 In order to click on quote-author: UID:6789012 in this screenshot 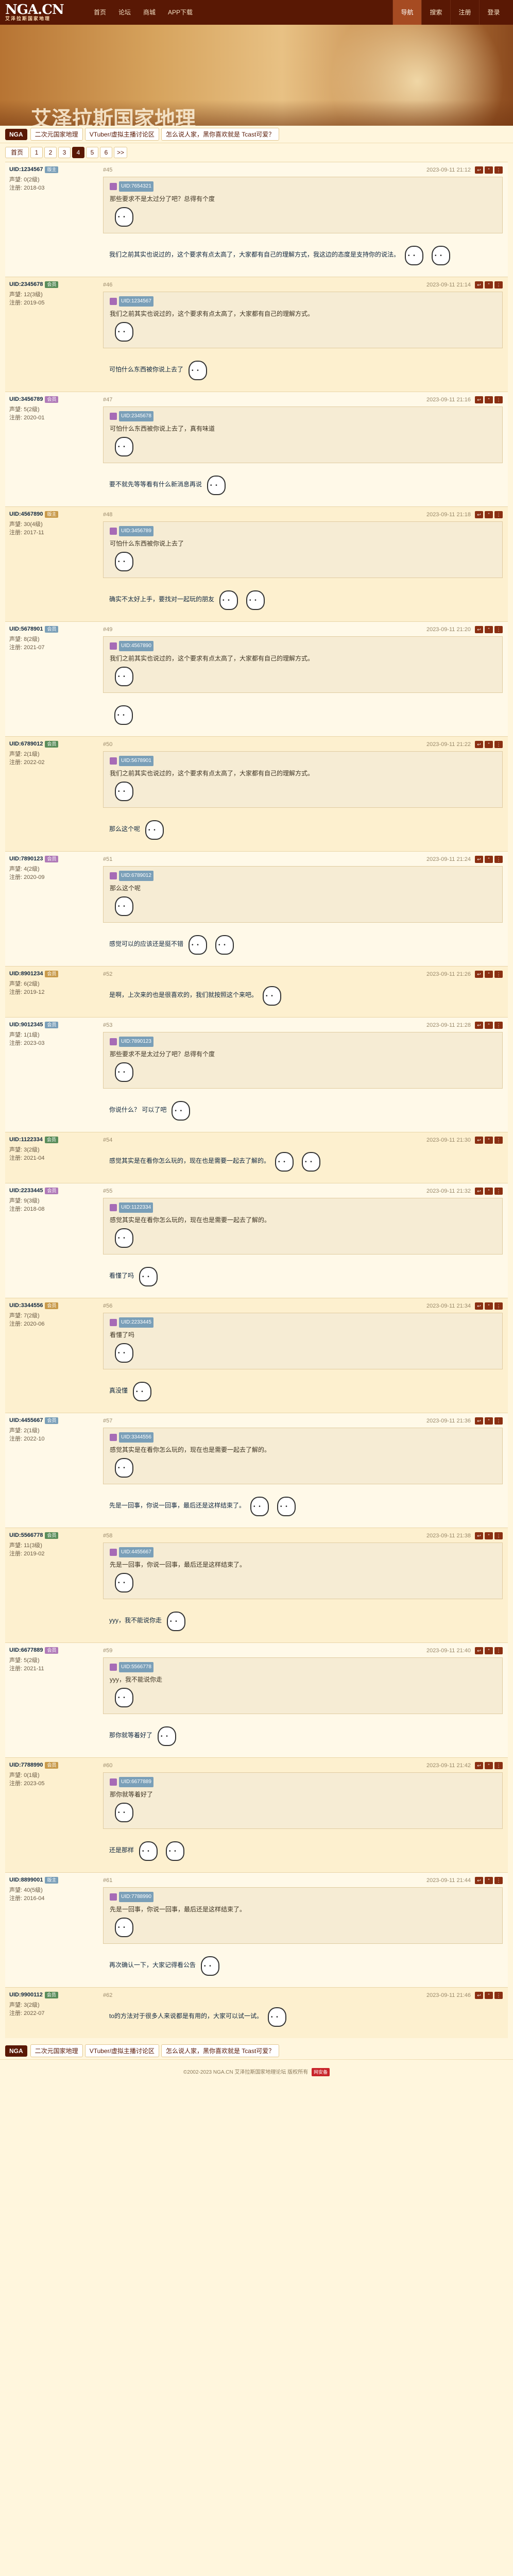, I will do `click(136, 876)`.